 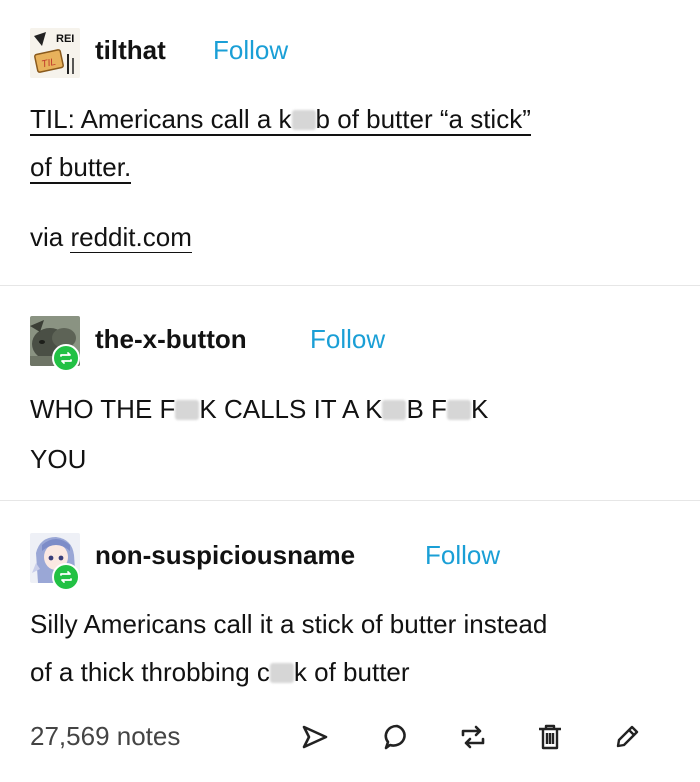 What do you see at coordinates (627, 737) in the screenshot?
I see `edit-icon` at bounding box center [627, 737].